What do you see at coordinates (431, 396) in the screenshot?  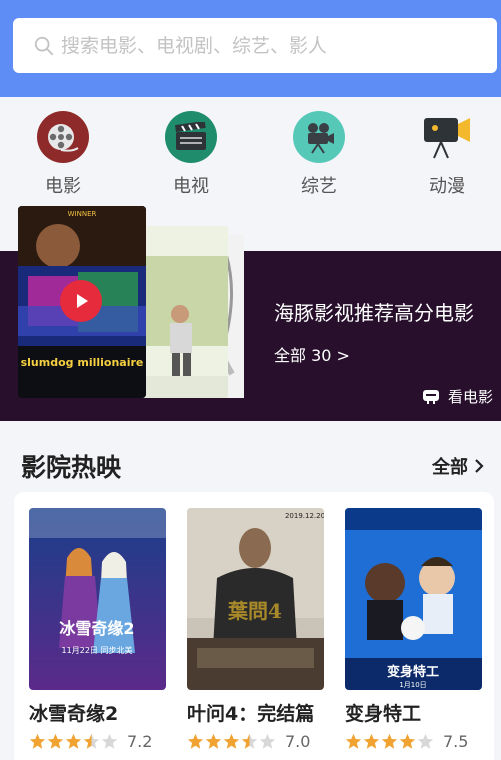 I see `tv-icon` at bounding box center [431, 396].